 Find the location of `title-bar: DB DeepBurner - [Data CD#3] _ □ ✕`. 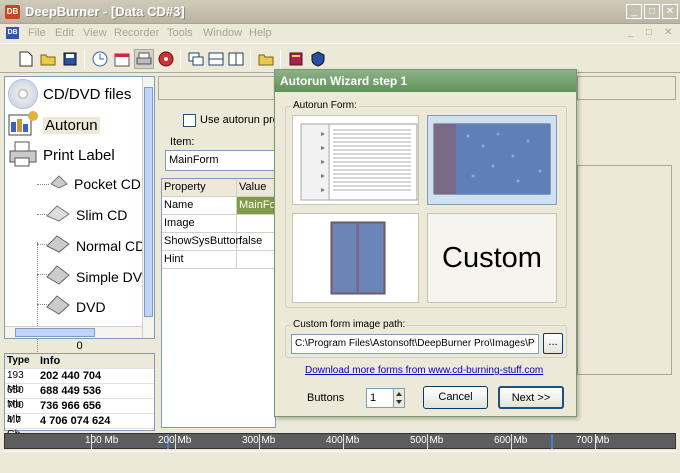

title-bar: DB DeepBurner - [Data CD#3] _ □ ✕ is located at coordinates (340, 12).